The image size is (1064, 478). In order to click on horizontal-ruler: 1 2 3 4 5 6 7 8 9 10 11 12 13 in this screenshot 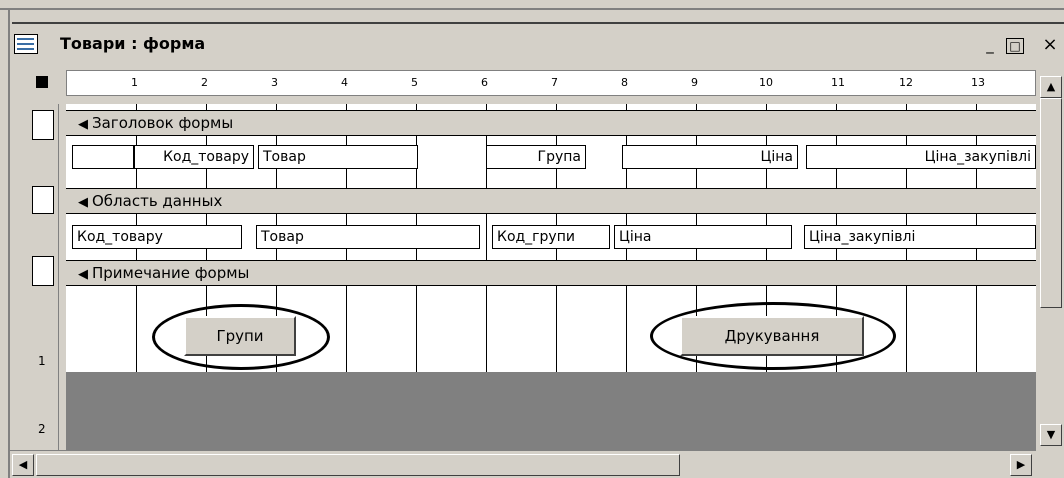, I will do `click(551, 83)`.